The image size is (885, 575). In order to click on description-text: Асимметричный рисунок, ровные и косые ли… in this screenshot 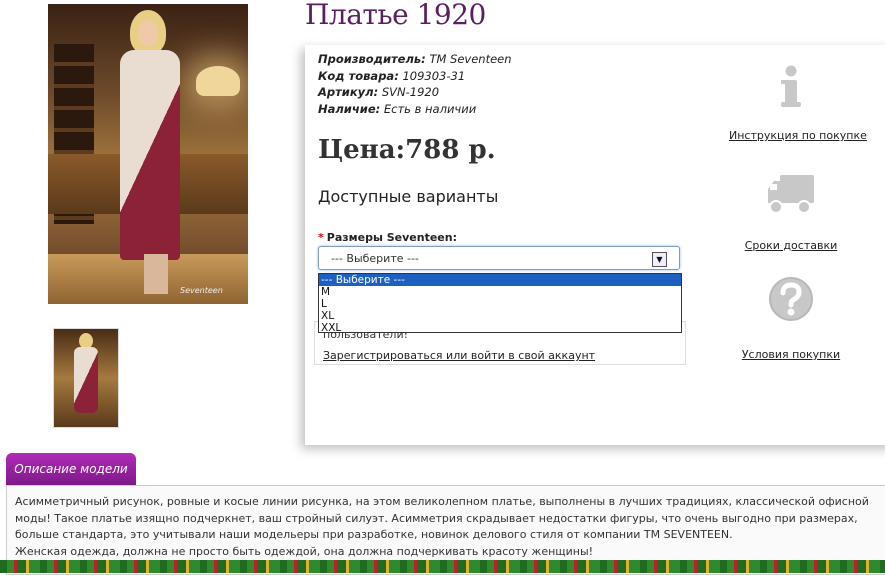, I will do `click(449, 527)`.